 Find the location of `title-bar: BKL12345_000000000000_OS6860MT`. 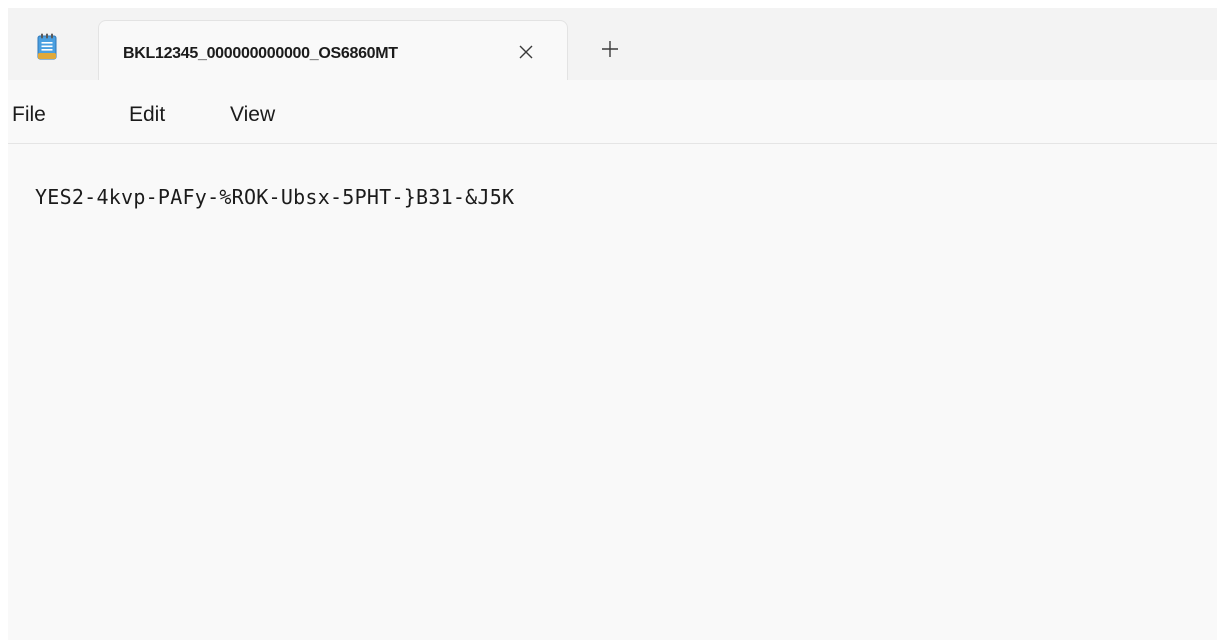

title-bar: BKL12345_000000000000_OS6860MT is located at coordinates (612, 44).